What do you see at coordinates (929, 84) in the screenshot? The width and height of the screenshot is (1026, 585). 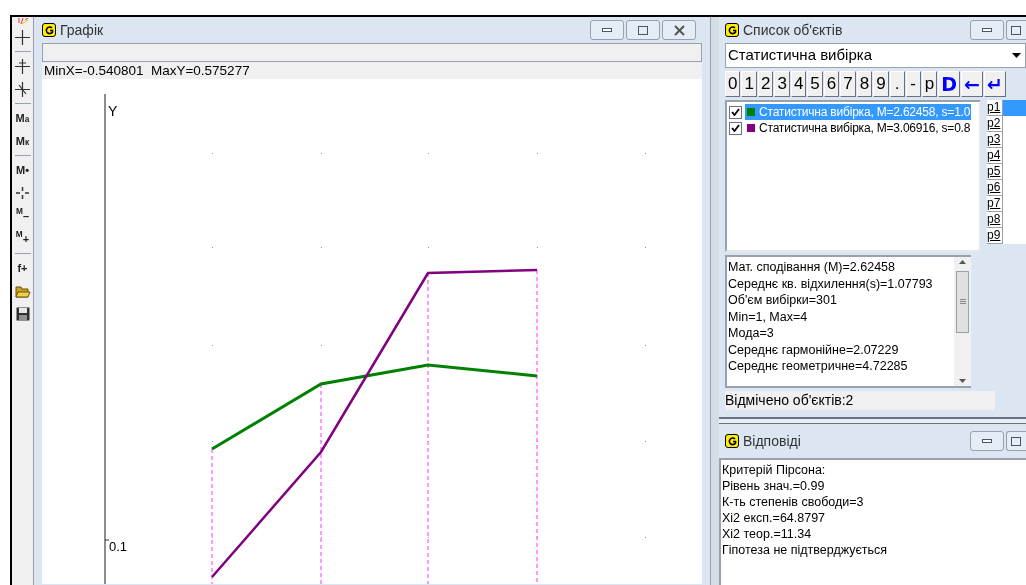 I see `key-button: p` at bounding box center [929, 84].